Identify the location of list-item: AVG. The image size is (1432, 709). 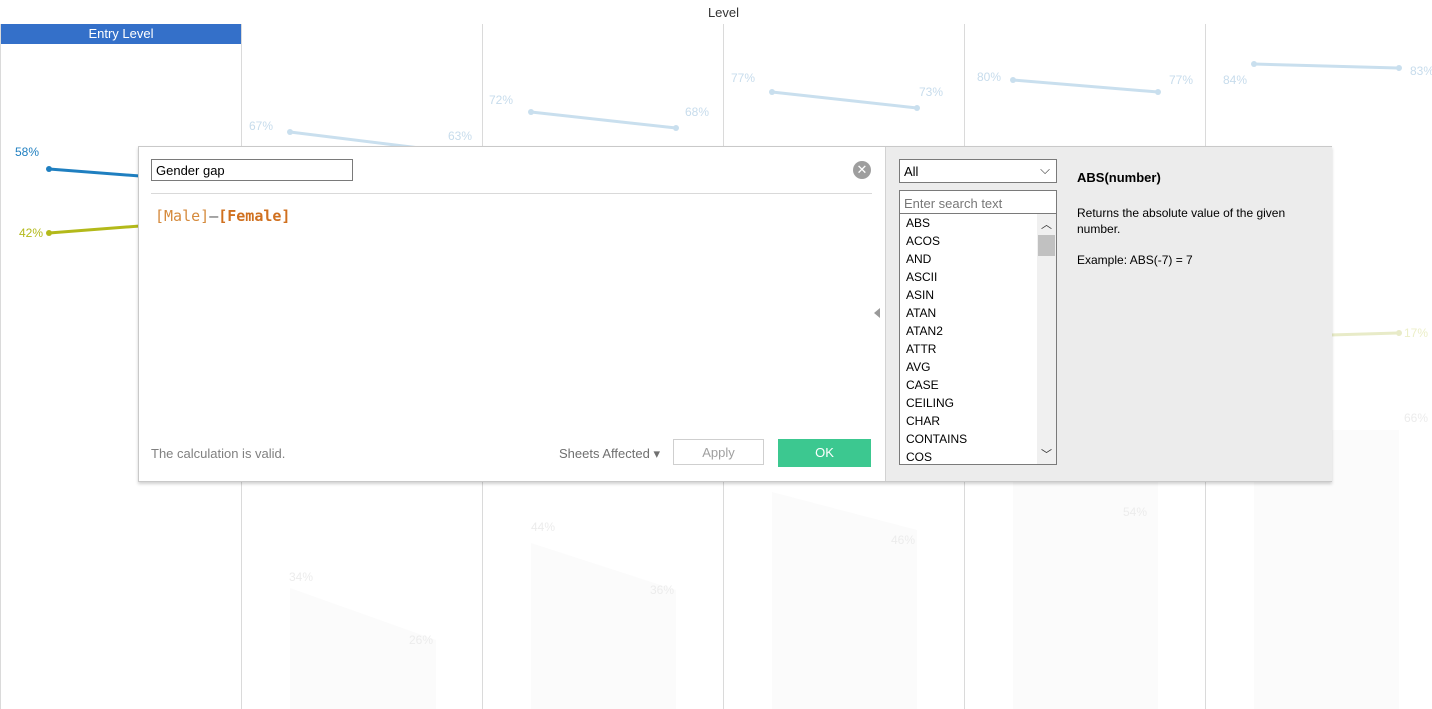
(918, 367).